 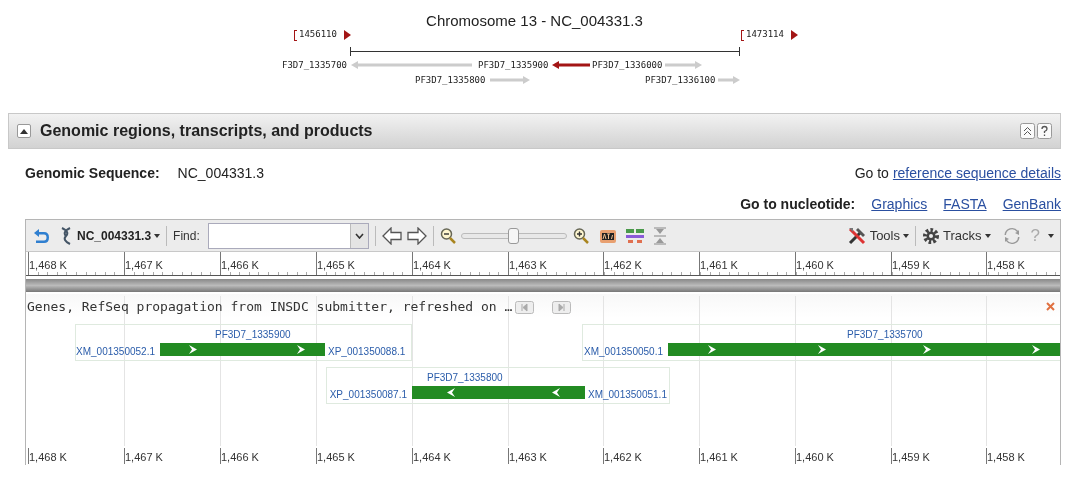 I want to click on collapse-toggle, so click(x=24, y=131).